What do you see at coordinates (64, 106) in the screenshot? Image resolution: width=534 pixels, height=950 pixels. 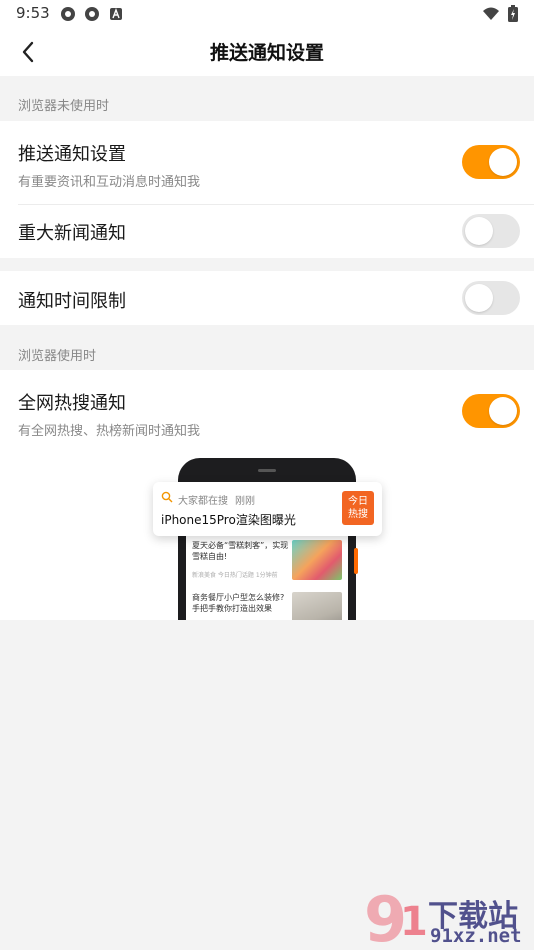 I see `section-label-browser-unused: 浏览器未使用时` at bounding box center [64, 106].